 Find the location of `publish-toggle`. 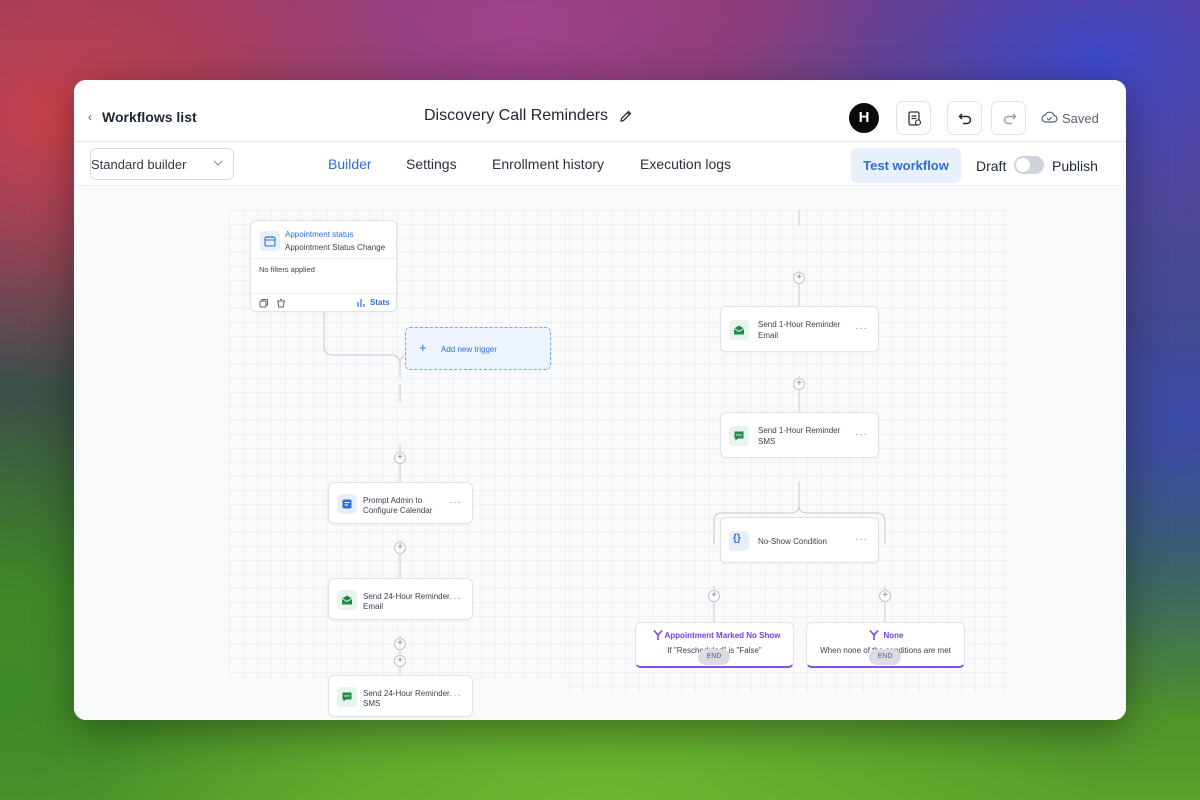

publish-toggle is located at coordinates (1029, 165).